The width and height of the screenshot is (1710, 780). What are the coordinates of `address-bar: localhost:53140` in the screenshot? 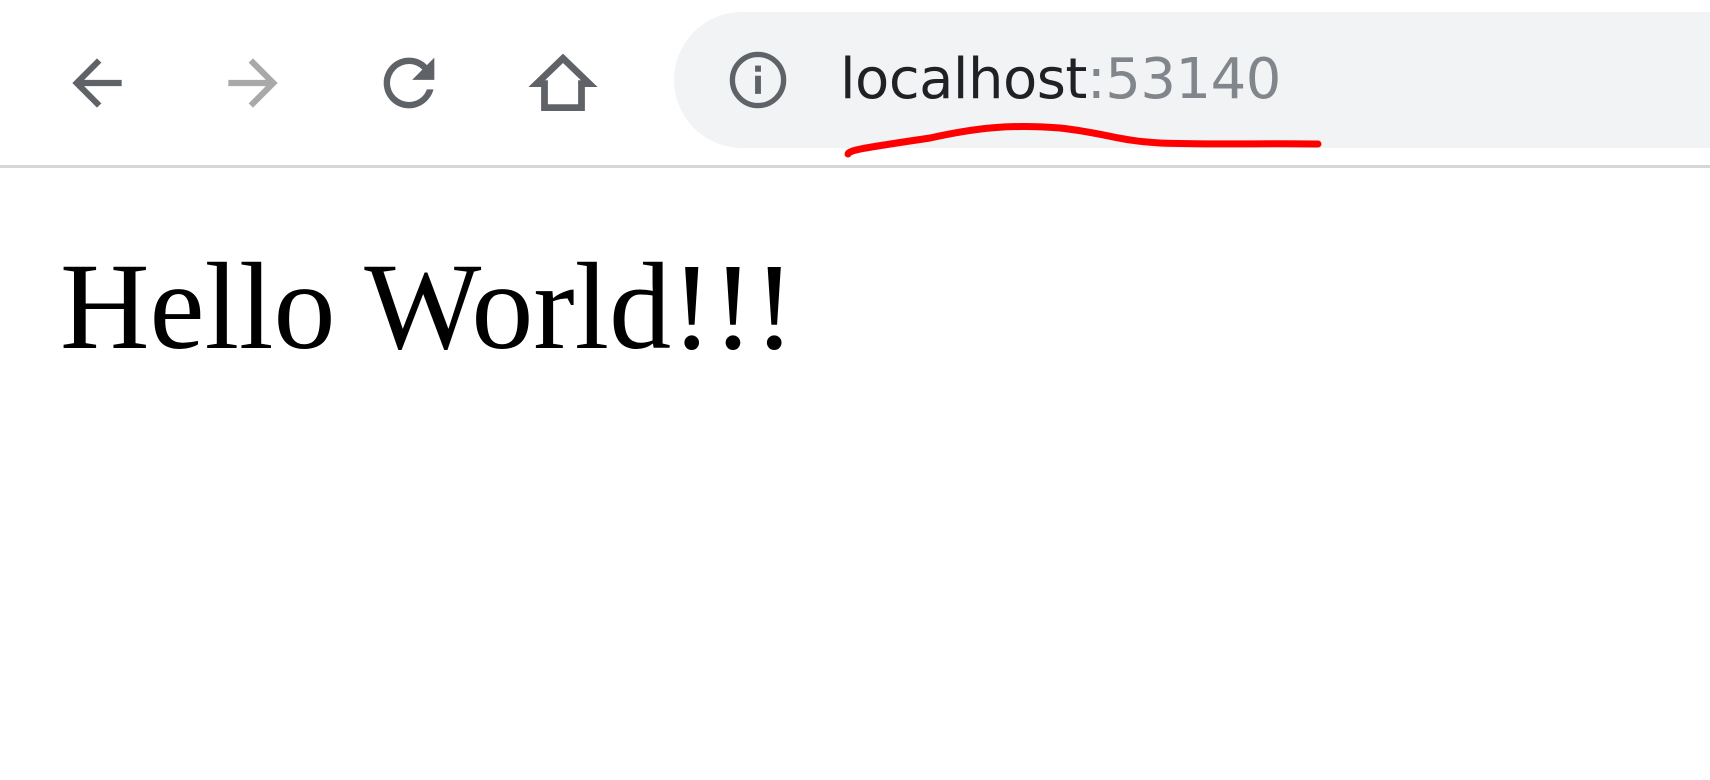 It's located at (1192, 80).